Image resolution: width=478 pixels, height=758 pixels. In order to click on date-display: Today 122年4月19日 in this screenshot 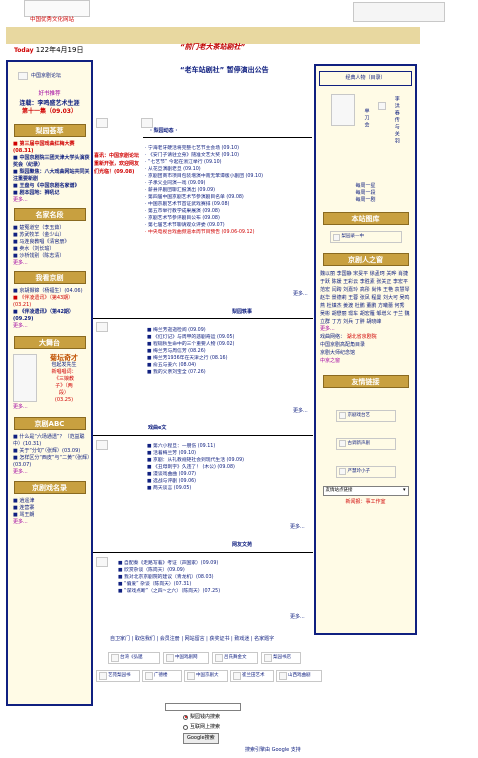, I will do `click(48, 50)`.